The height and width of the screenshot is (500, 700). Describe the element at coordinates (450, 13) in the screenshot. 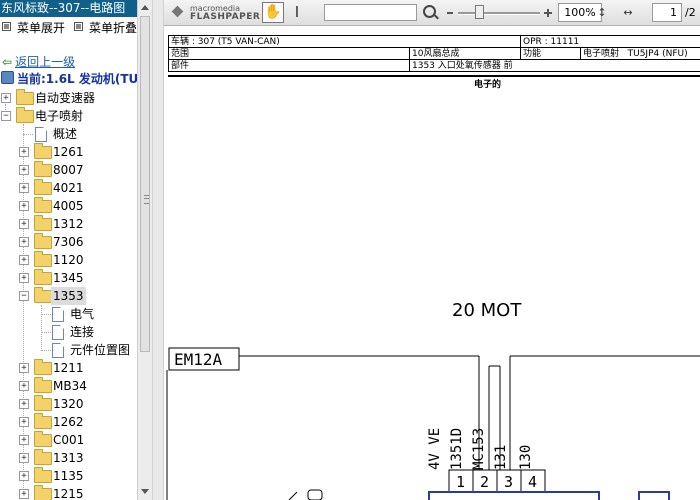

I see `zoom-out-icon` at that location.